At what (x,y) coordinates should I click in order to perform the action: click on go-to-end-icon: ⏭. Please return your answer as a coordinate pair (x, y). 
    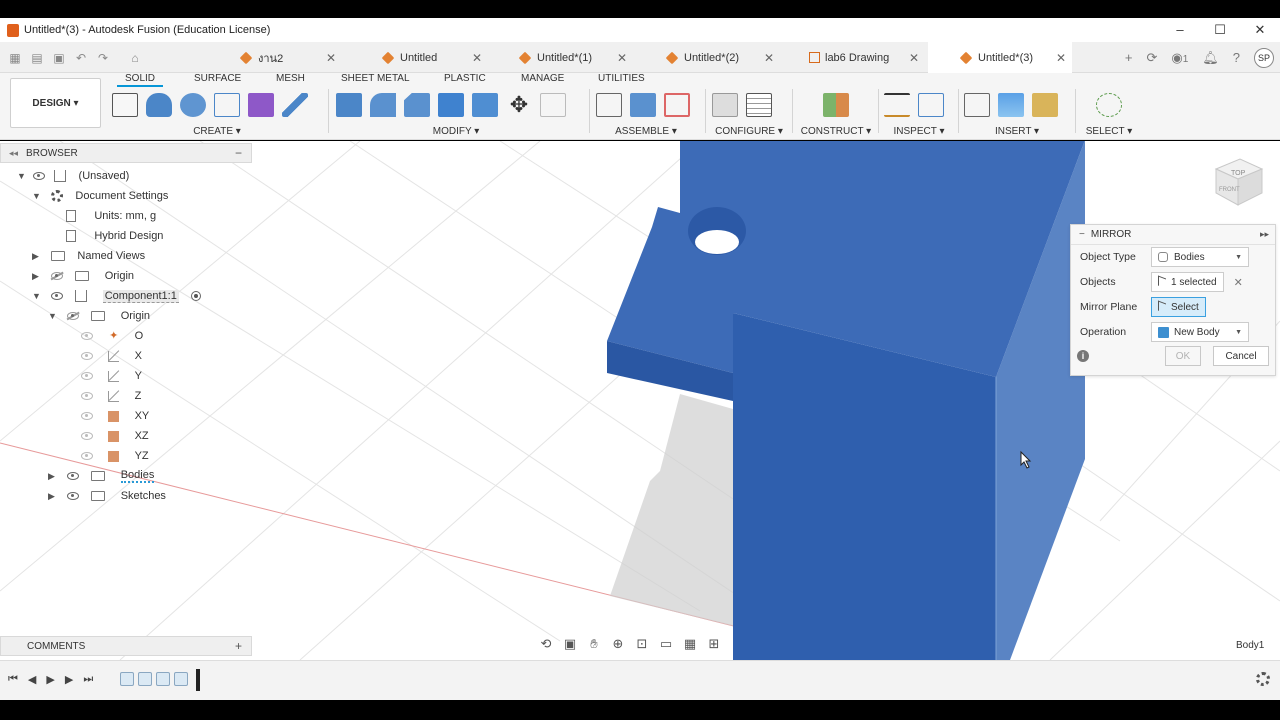
    Looking at the image, I should click on (88, 679).